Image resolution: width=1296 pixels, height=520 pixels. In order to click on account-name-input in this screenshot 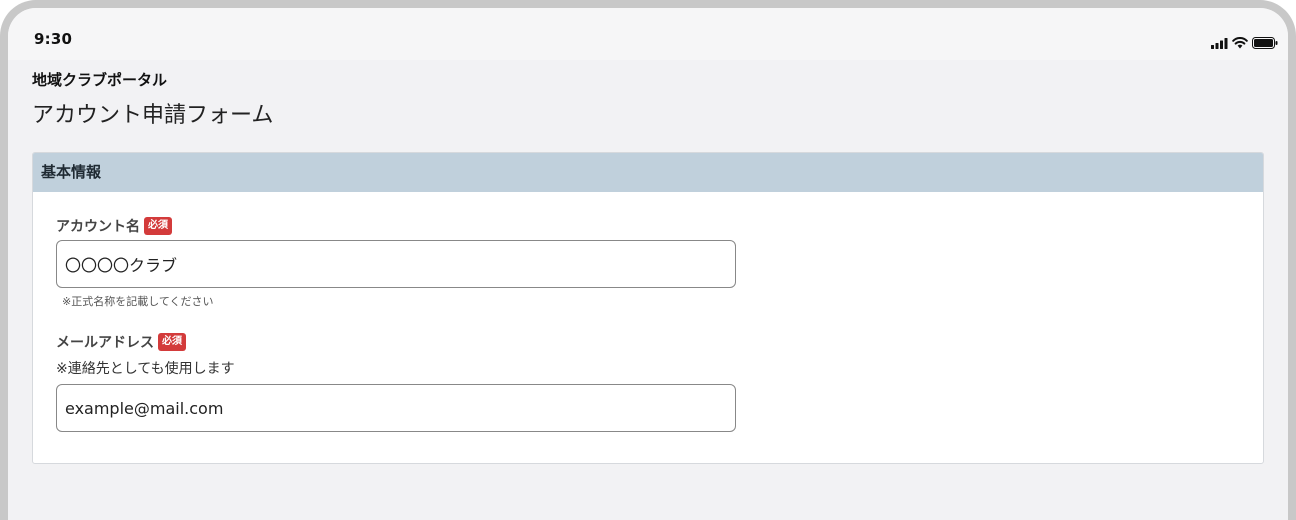, I will do `click(396, 264)`.